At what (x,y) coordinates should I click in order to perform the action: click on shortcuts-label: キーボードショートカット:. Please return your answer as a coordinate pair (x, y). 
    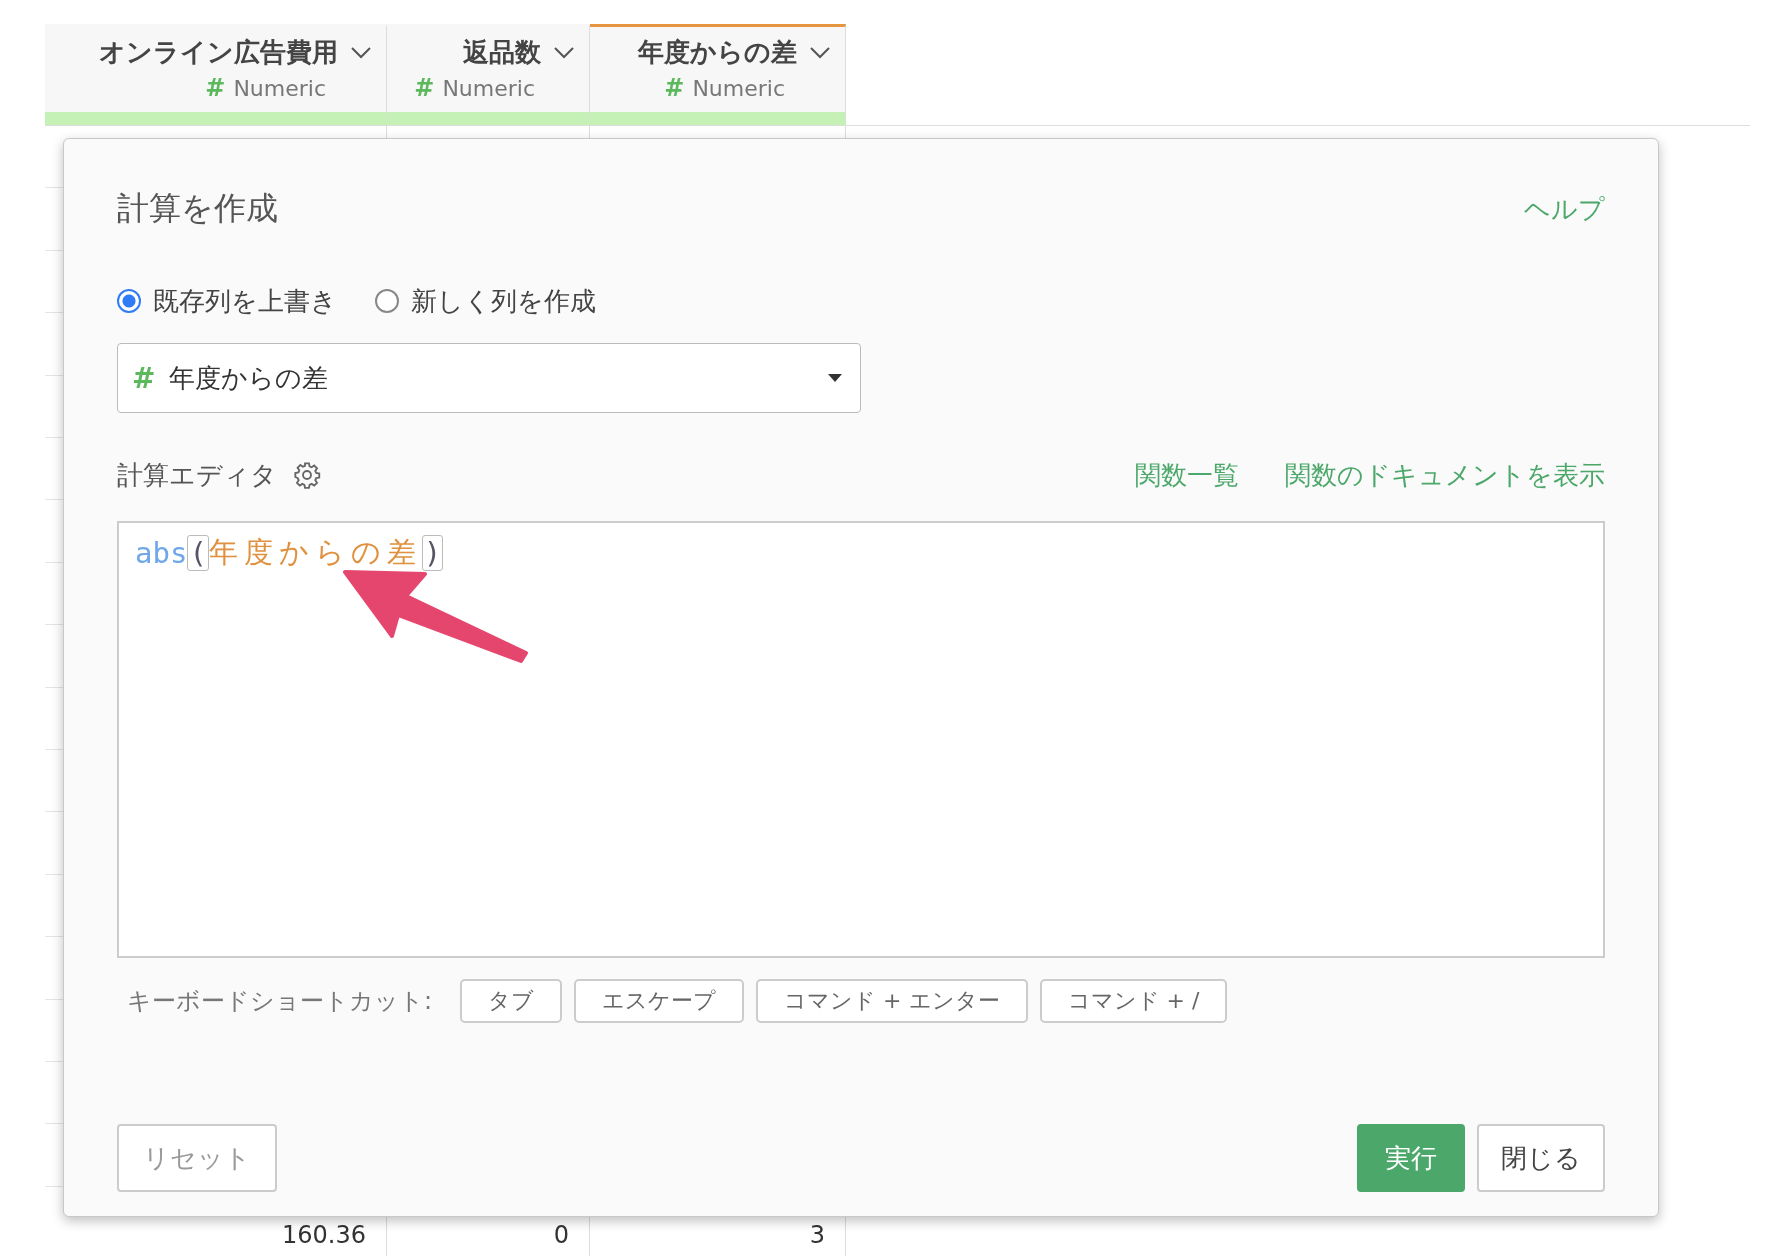
    Looking at the image, I should click on (280, 1001).